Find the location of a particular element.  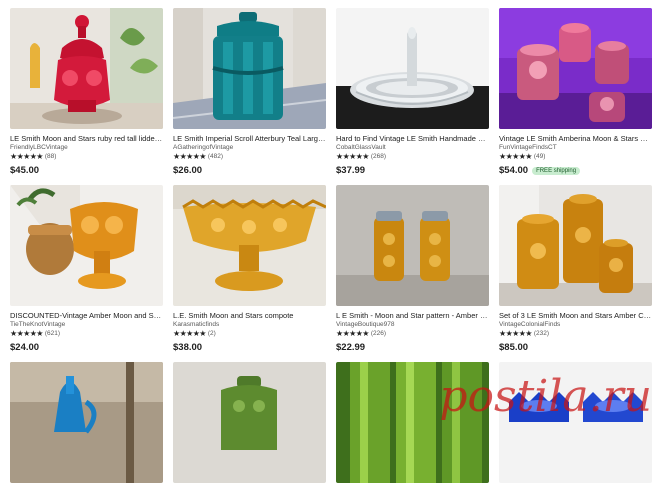

listing-image-amber-compote is located at coordinates (86, 245).